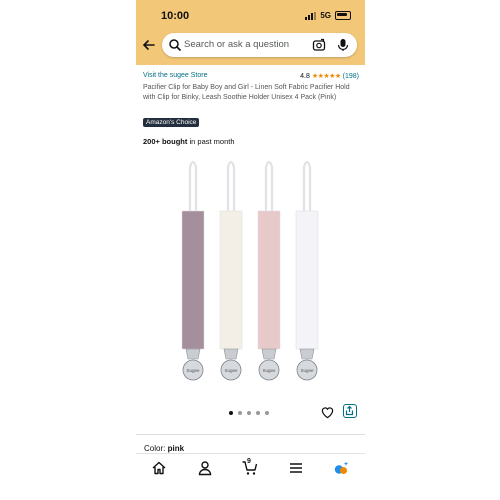 This screenshot has height=500, width=500. I want to click on network-label: 5G, so click(325, 15).